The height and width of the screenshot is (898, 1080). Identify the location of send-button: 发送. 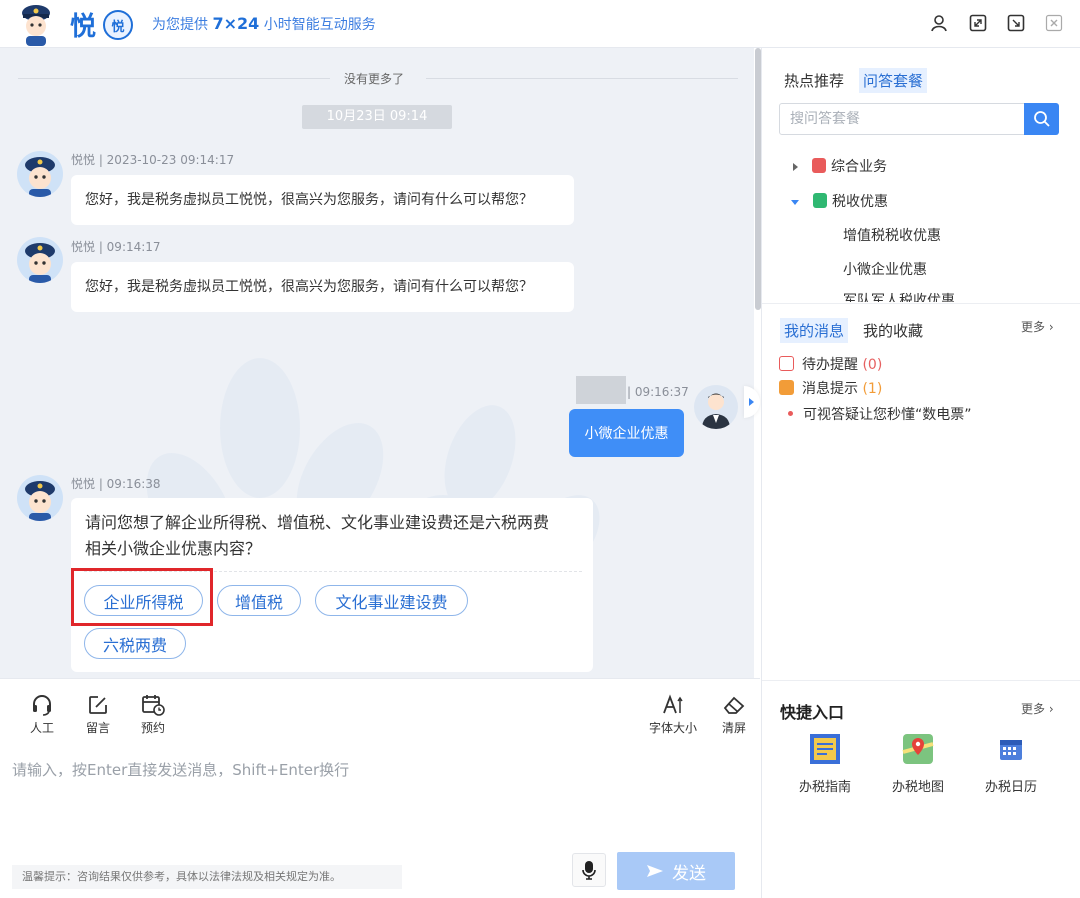
(676, 871).